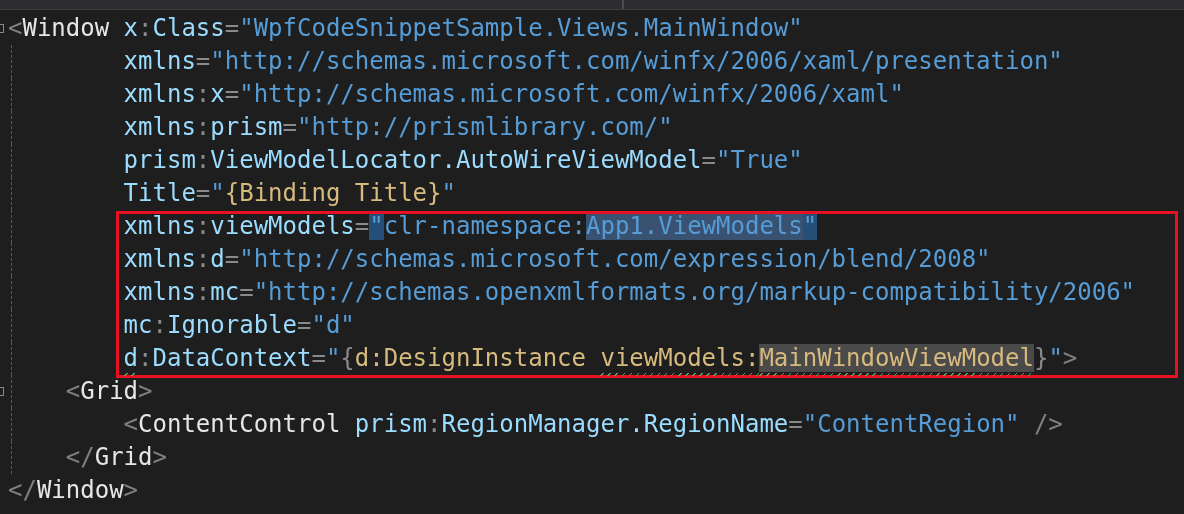 This screenshot has width=1184, height=514. What do you see at coordinates (405, 28) in the screenshot?
I see `code-line: <Window x:Class="WpfCodeSnippetSample.Views.MainWindow"` at bounding box center [405, 28].